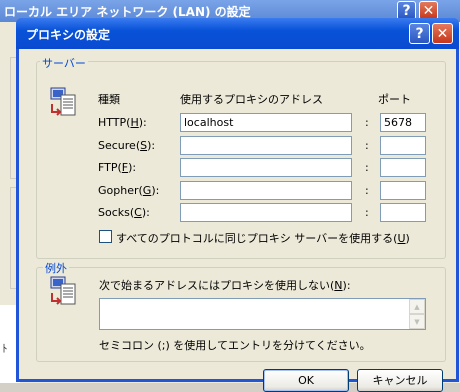  What do you see at coordinates (63, 290) in the screenshot?
I see `exceptions-icon` at bounding box center [63, 290].